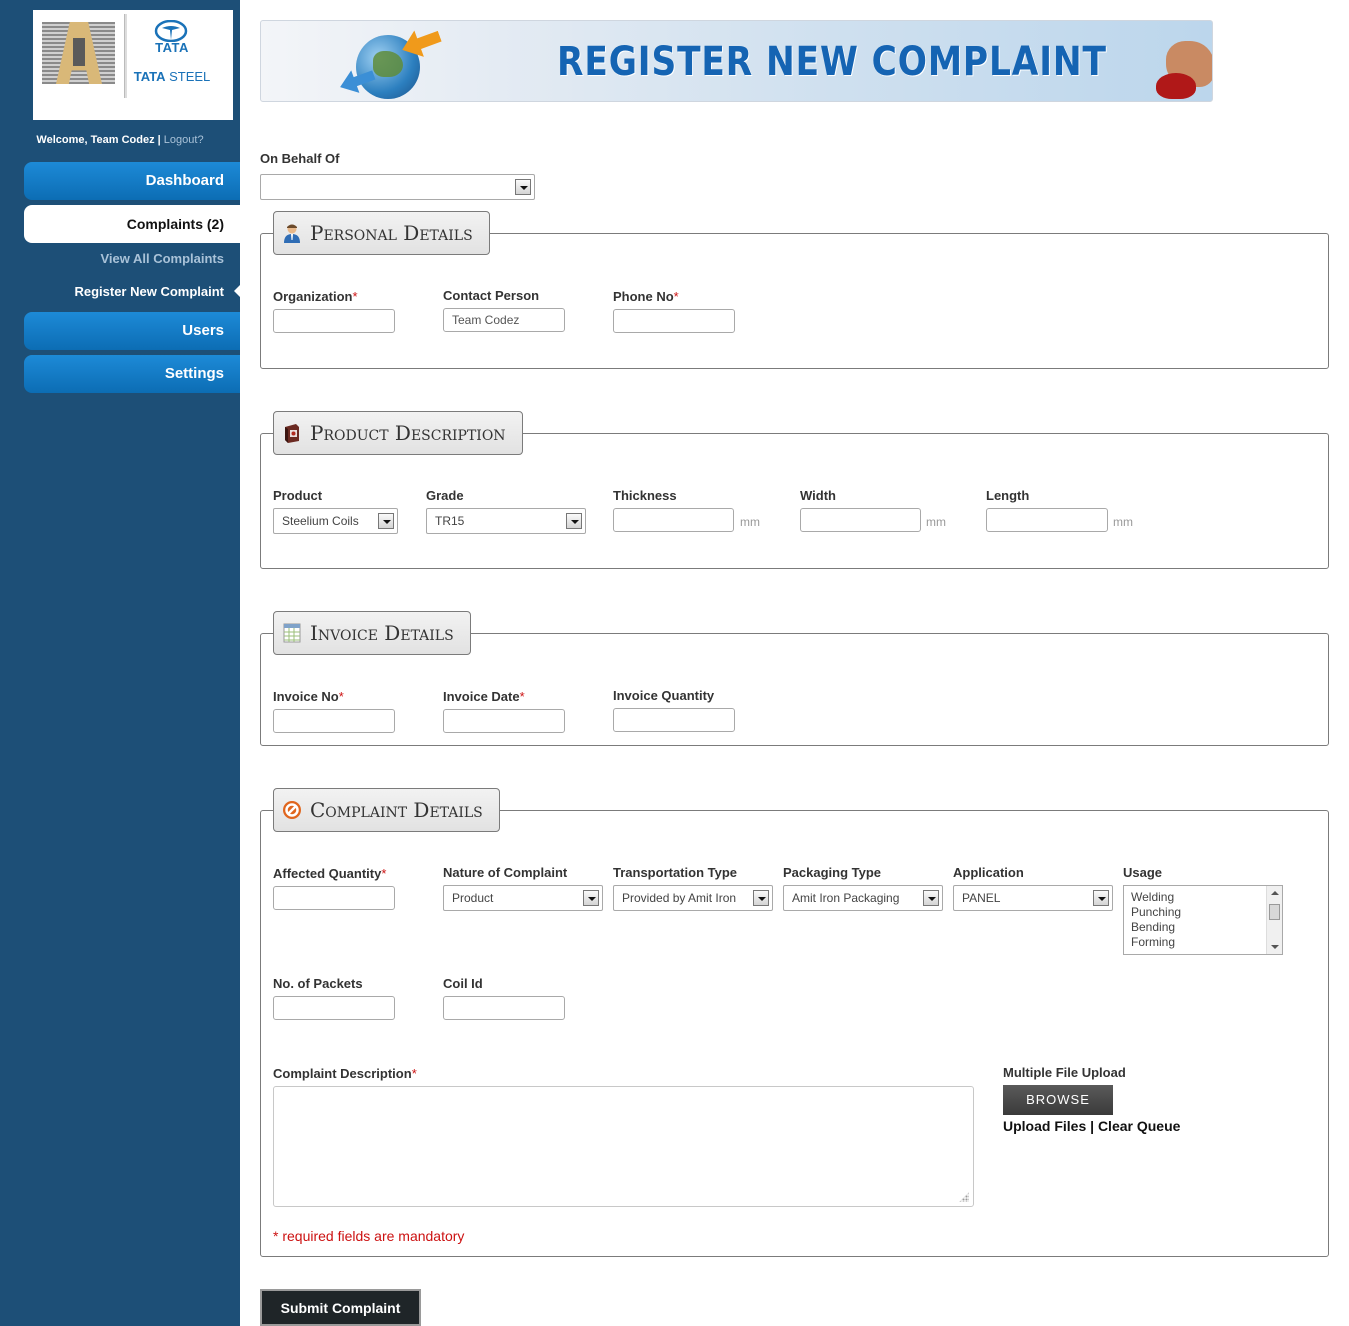 This screenshot has height=1326, width=1349. What do you see at coordinates (673, 520) in the screenshot?
I see `thickness-input` at bounding box center [673, 520].